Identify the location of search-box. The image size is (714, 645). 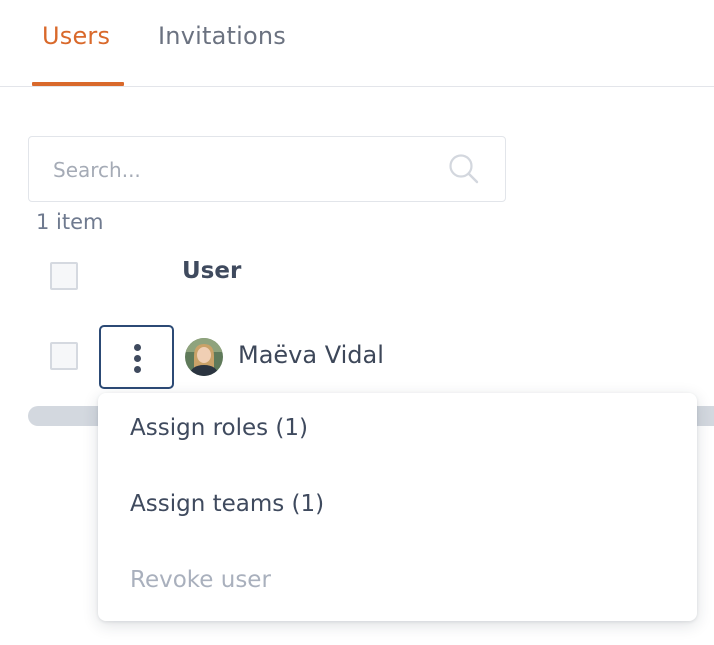
(267, 169).